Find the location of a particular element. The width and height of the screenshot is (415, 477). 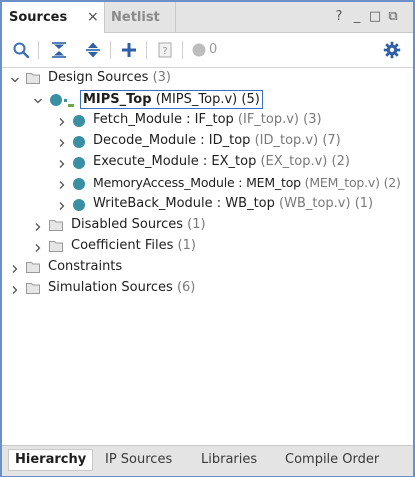

tab-sources-label: Sources is located at coordinates (38, 17).